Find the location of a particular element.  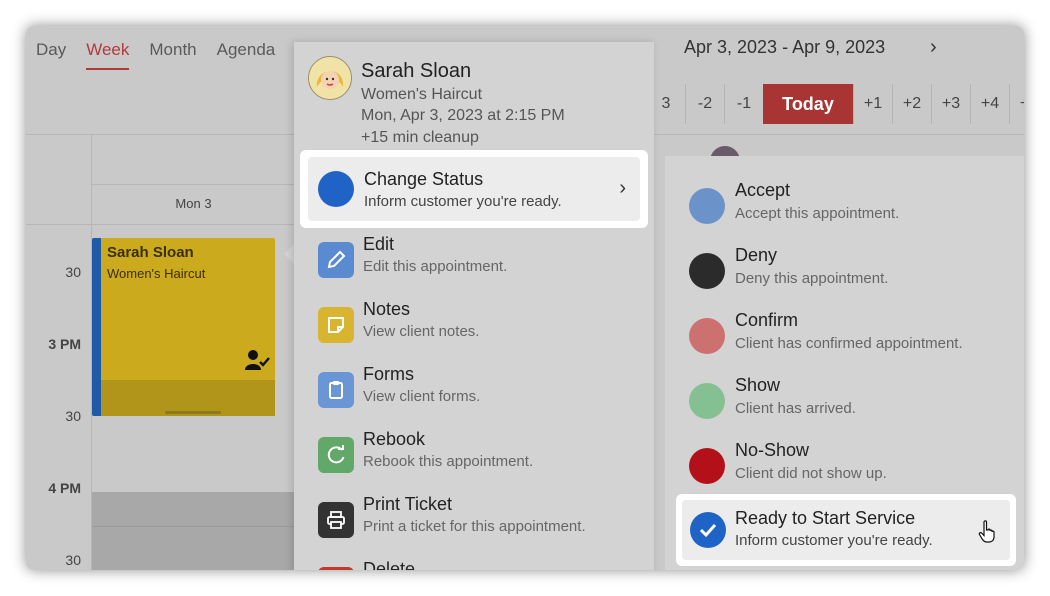

status-title: No-Show is located at coordinates (772, 450).